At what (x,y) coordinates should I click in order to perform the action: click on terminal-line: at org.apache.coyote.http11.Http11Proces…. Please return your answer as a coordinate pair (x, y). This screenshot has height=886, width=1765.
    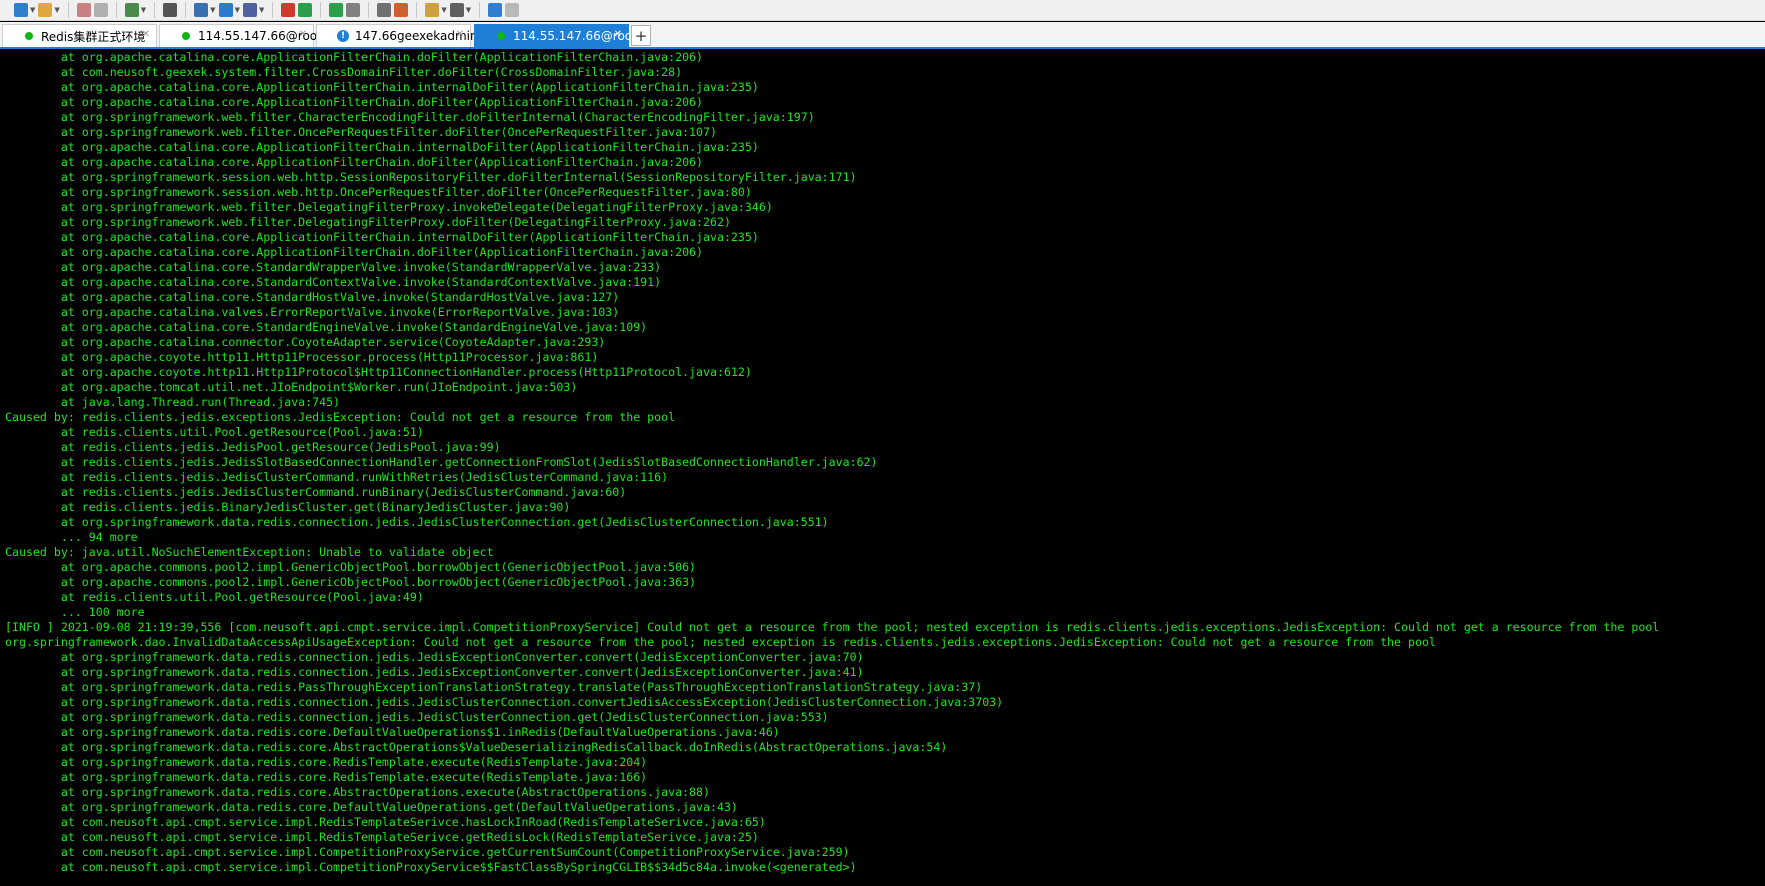
    Looking at the image, I should click on (302, 357).